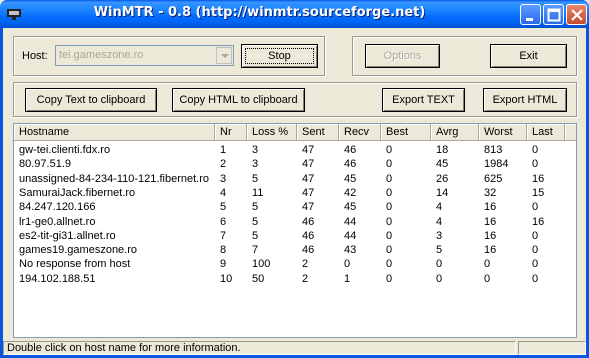 The image size is (589, 358). I want to click on export-text-button: Export TEXT, so click(423, 100).